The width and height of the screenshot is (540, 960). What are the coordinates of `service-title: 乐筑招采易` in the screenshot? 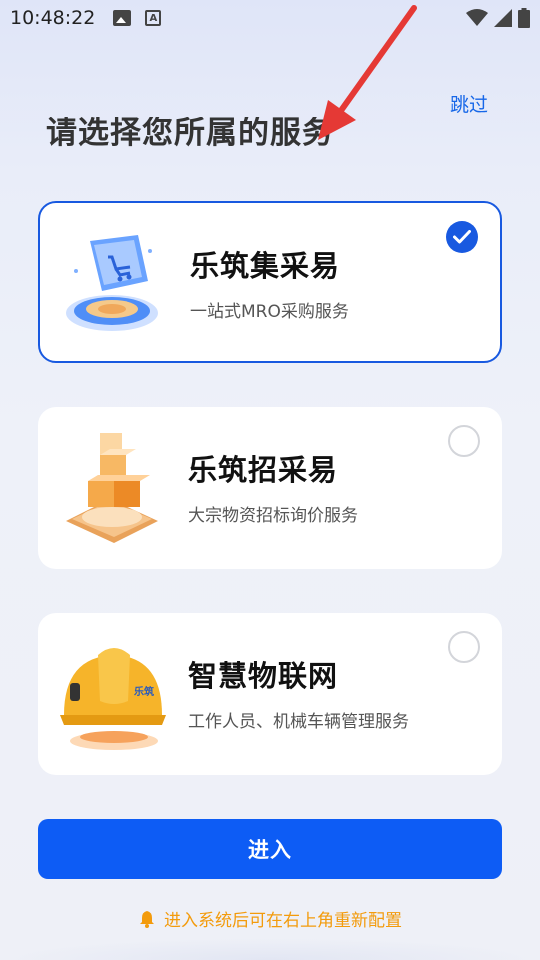 It's located at (263, 470).